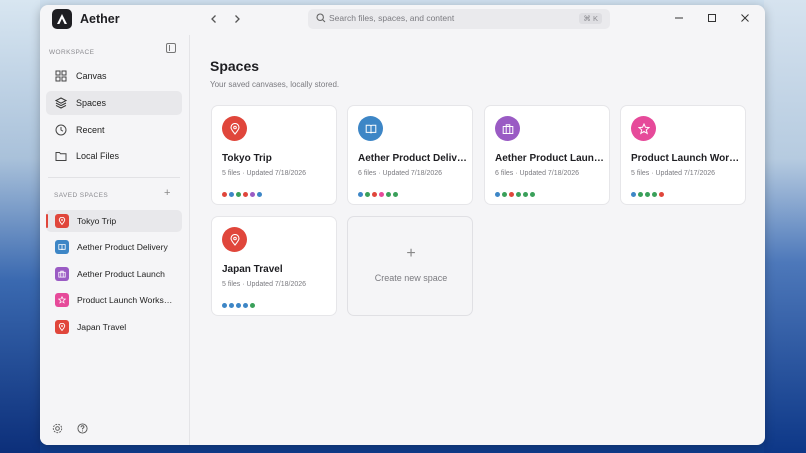 This screenshot has height=453, width=806. I want to click on saved-space-japan-travel: Japan Travel, so click(114, 327).